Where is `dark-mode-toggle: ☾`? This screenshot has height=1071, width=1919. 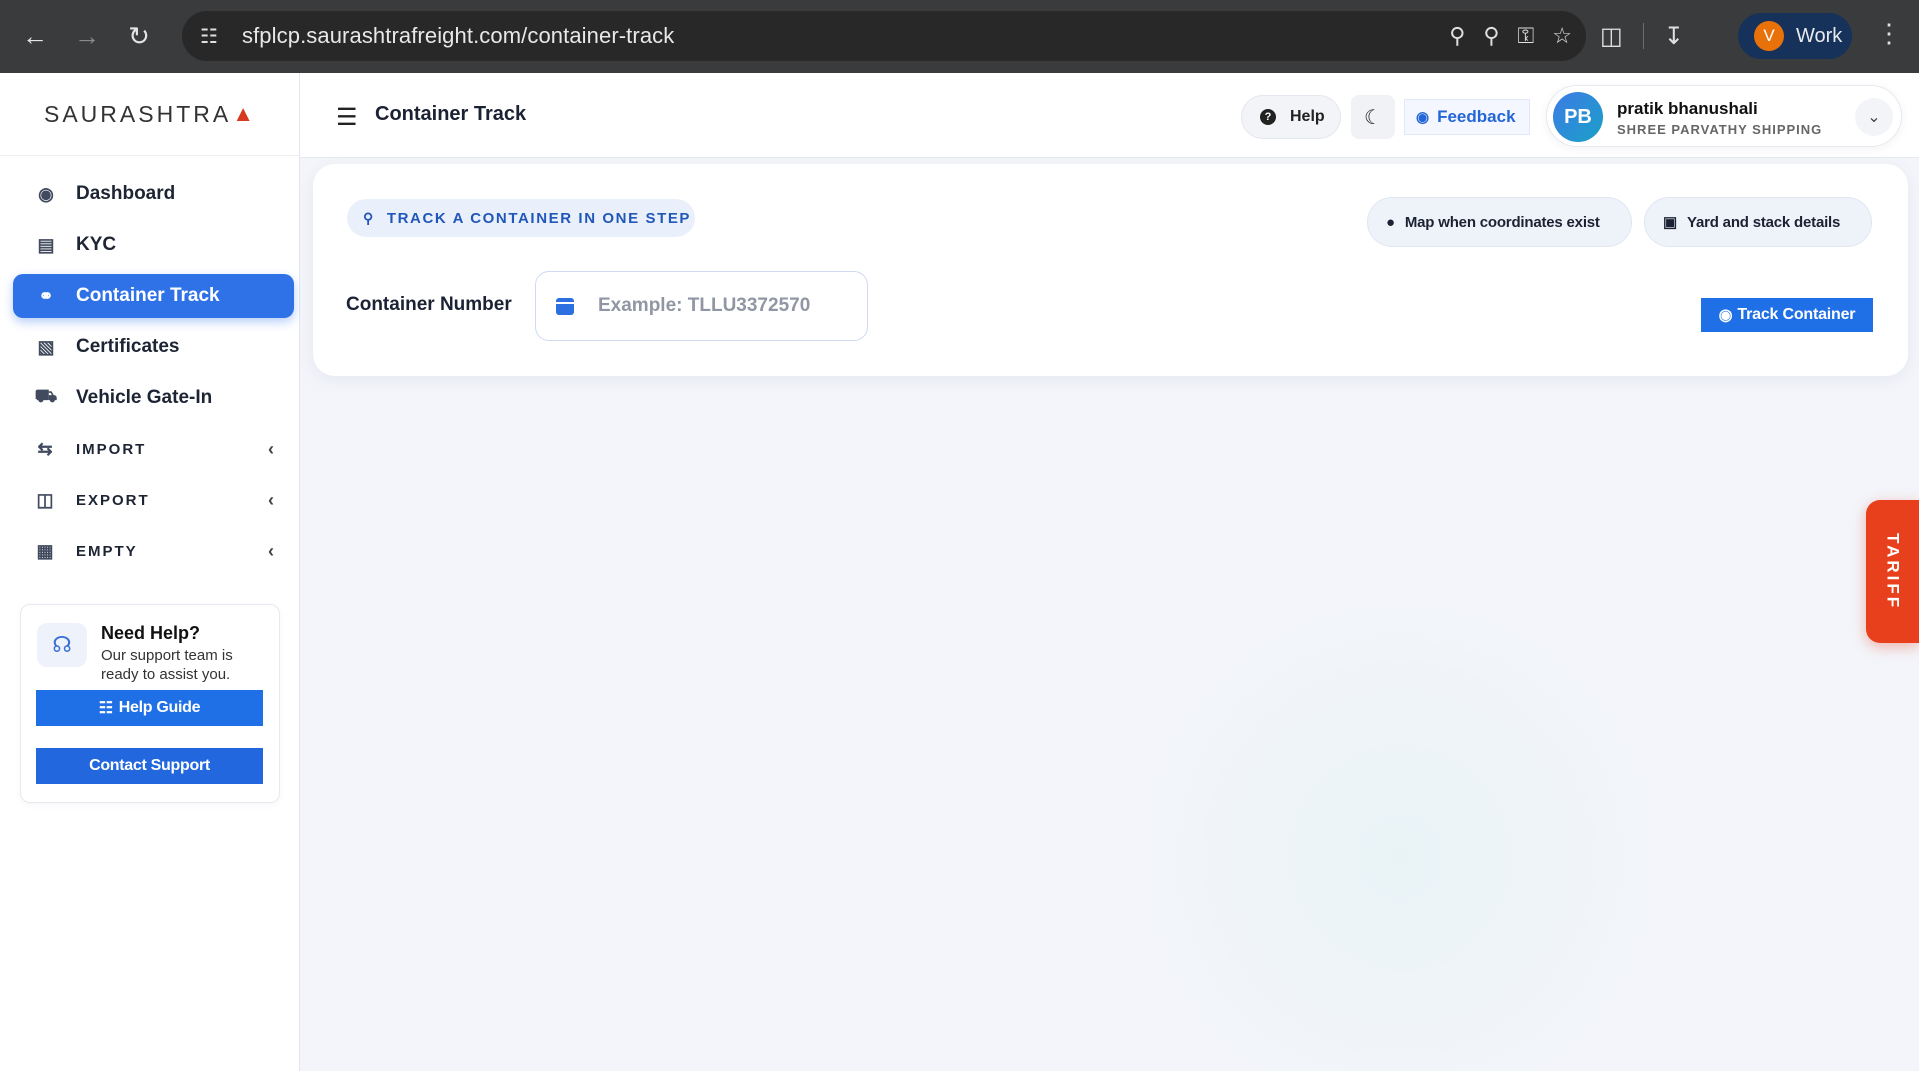 dark-mode-toggle: ☾ is located at coordinates (1373, 117).